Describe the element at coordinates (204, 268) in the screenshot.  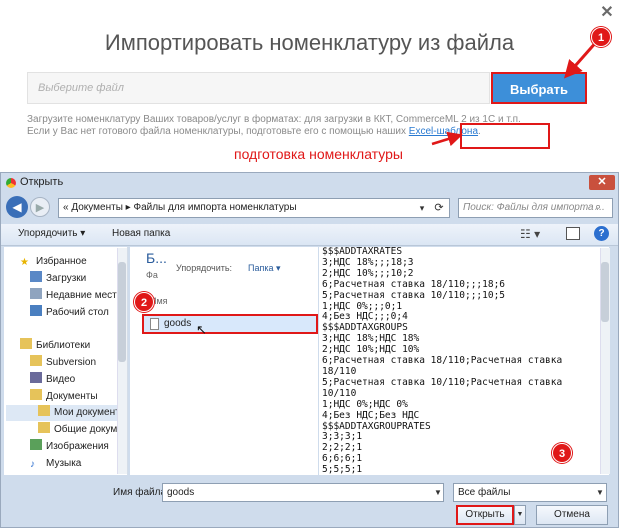
I see `arrange-label: Упорядочить:` at that location.